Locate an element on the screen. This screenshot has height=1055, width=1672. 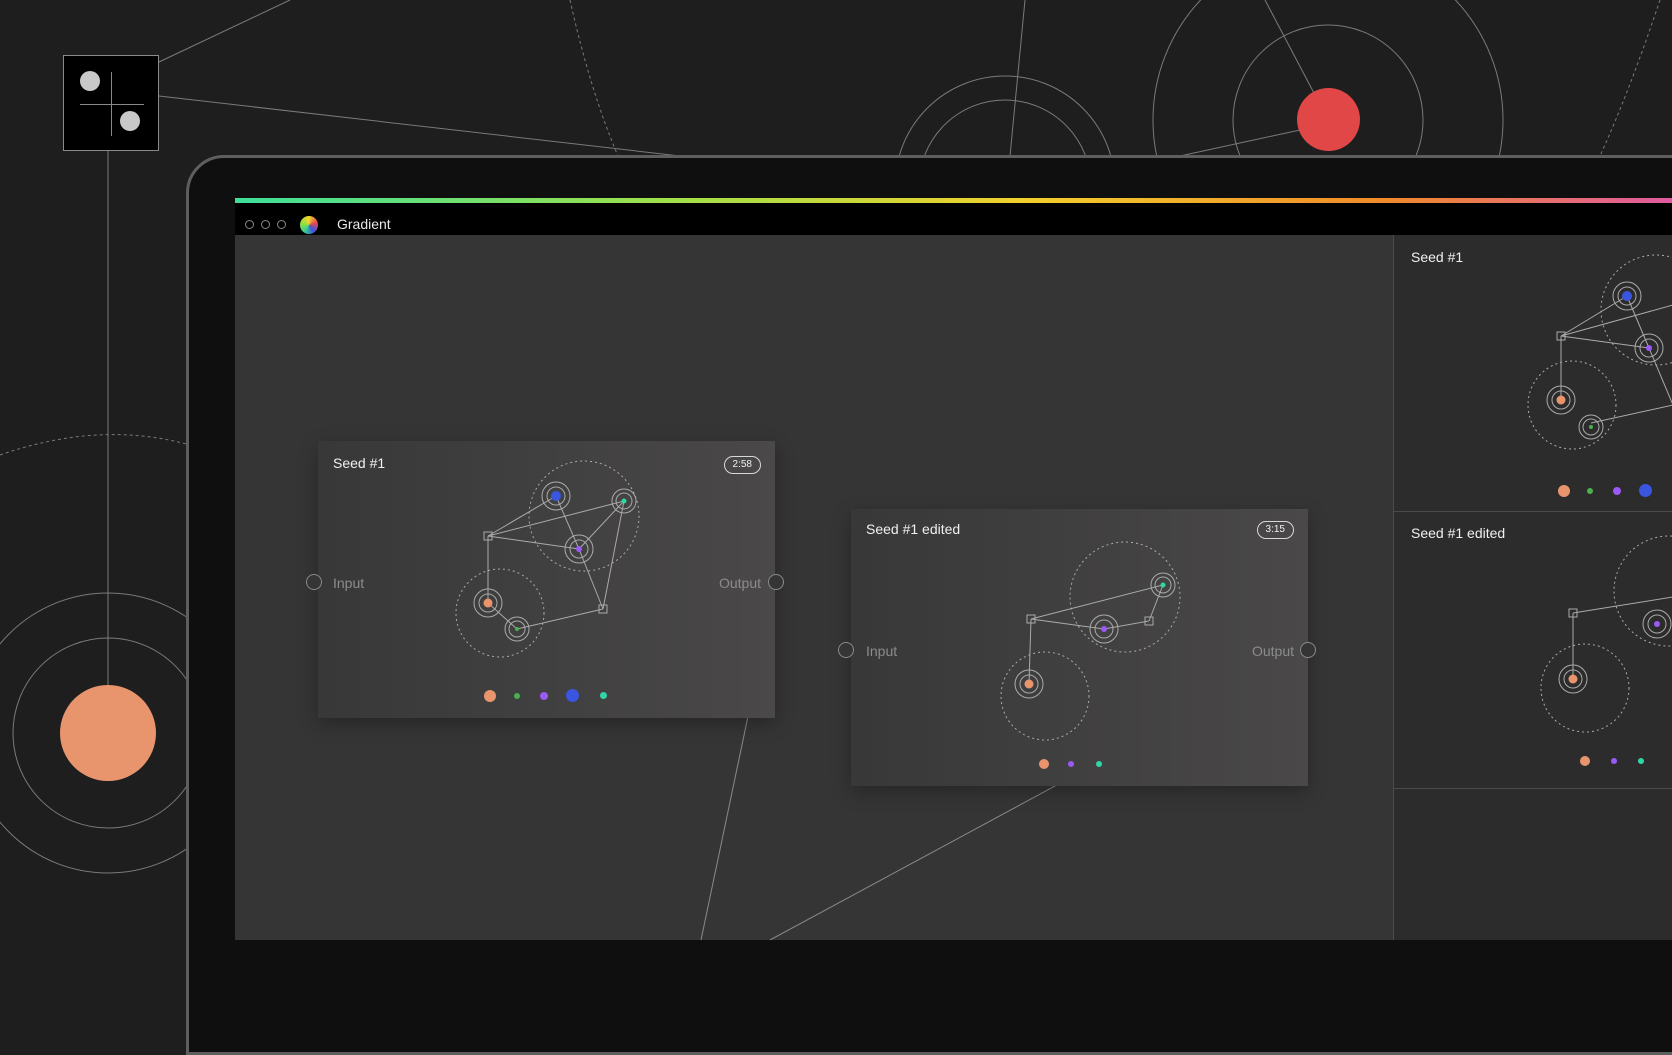
seed-sidebar: Seed #1 Seed #1 edited is located at coordinates (1532, 587).